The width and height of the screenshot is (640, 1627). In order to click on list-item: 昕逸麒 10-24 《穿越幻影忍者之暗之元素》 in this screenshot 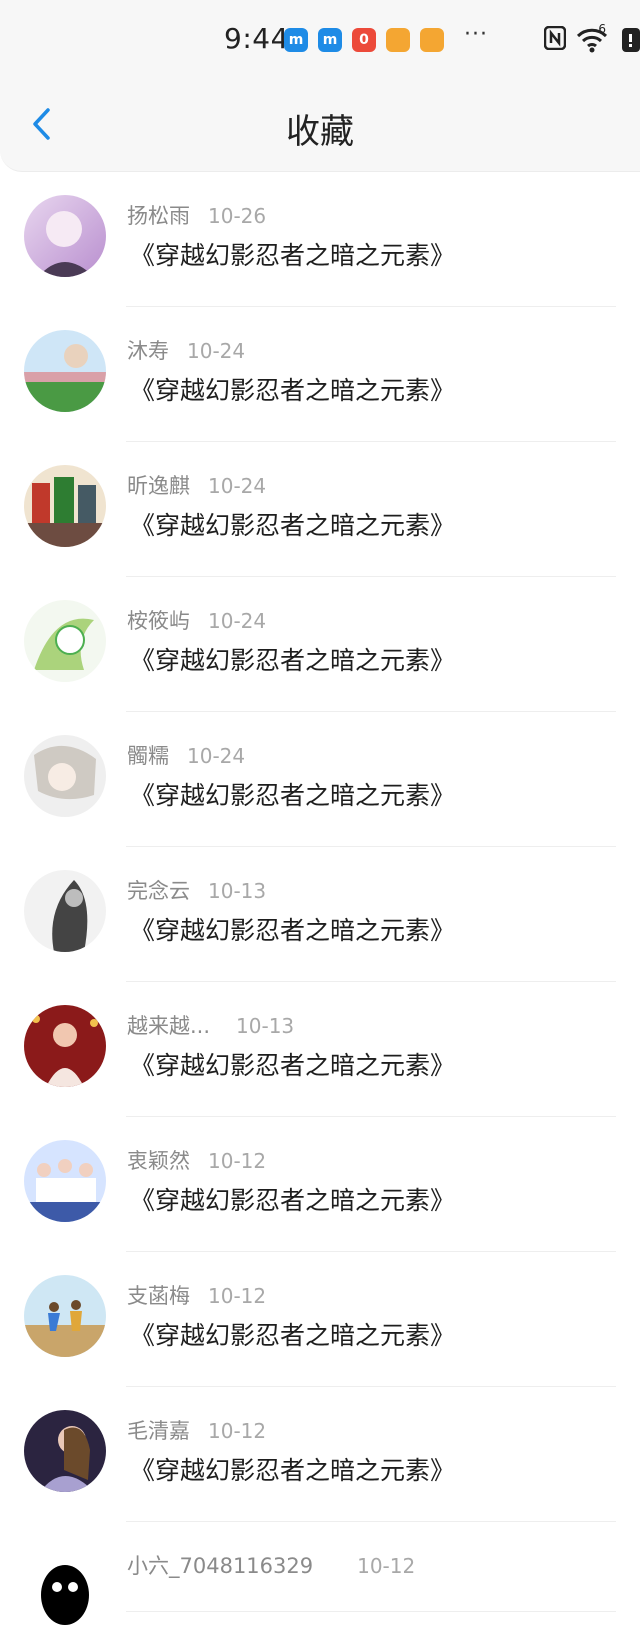, I will do `click(320, 509)`.